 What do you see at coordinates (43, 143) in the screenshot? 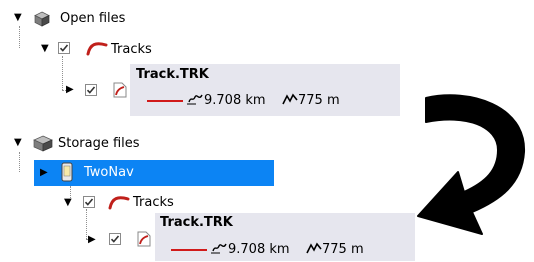
I see `cube-stack-icon` at bounding box center [43, 143].